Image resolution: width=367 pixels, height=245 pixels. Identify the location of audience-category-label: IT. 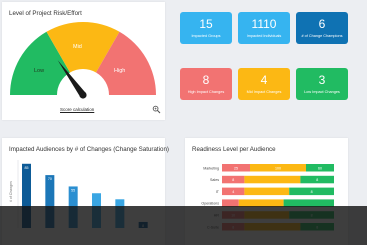
(218, 192).